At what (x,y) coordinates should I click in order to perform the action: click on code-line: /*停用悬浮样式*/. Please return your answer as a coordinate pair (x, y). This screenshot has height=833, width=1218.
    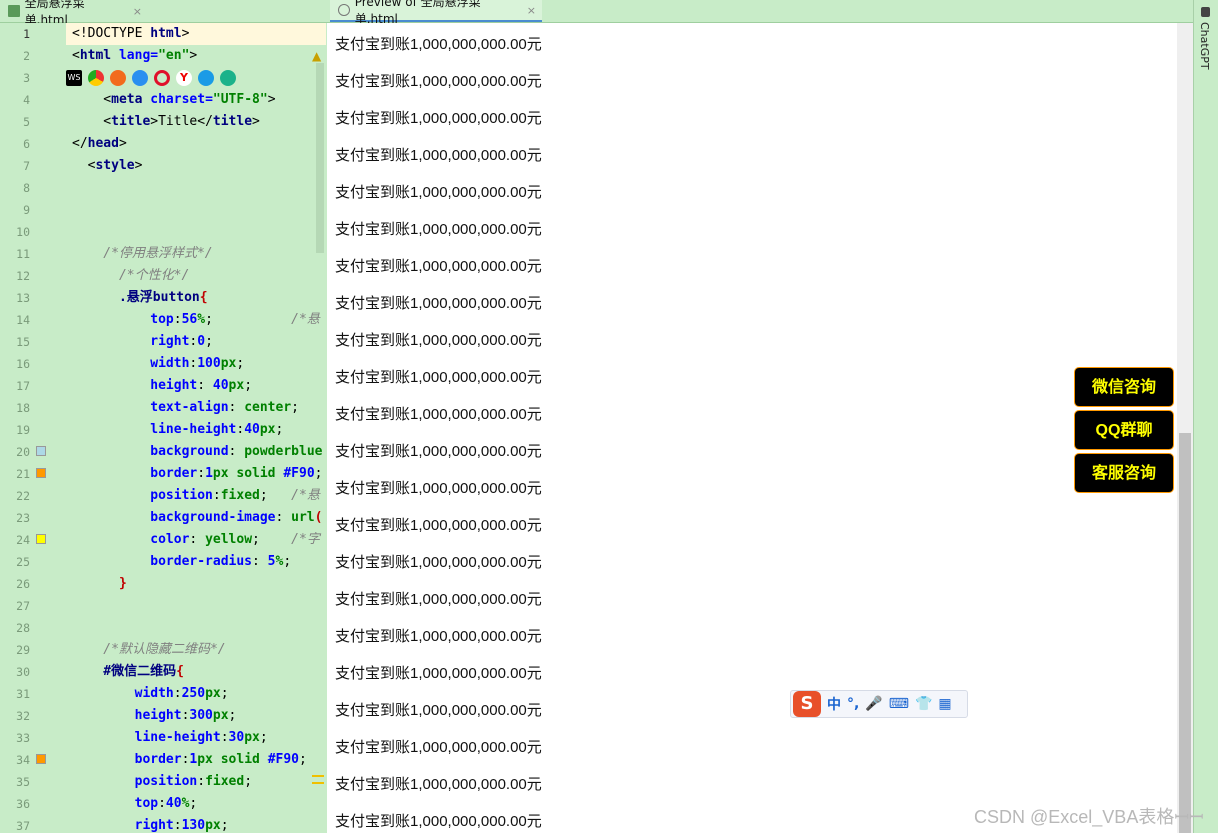
    Looking at the image, I should click on (142, 254).